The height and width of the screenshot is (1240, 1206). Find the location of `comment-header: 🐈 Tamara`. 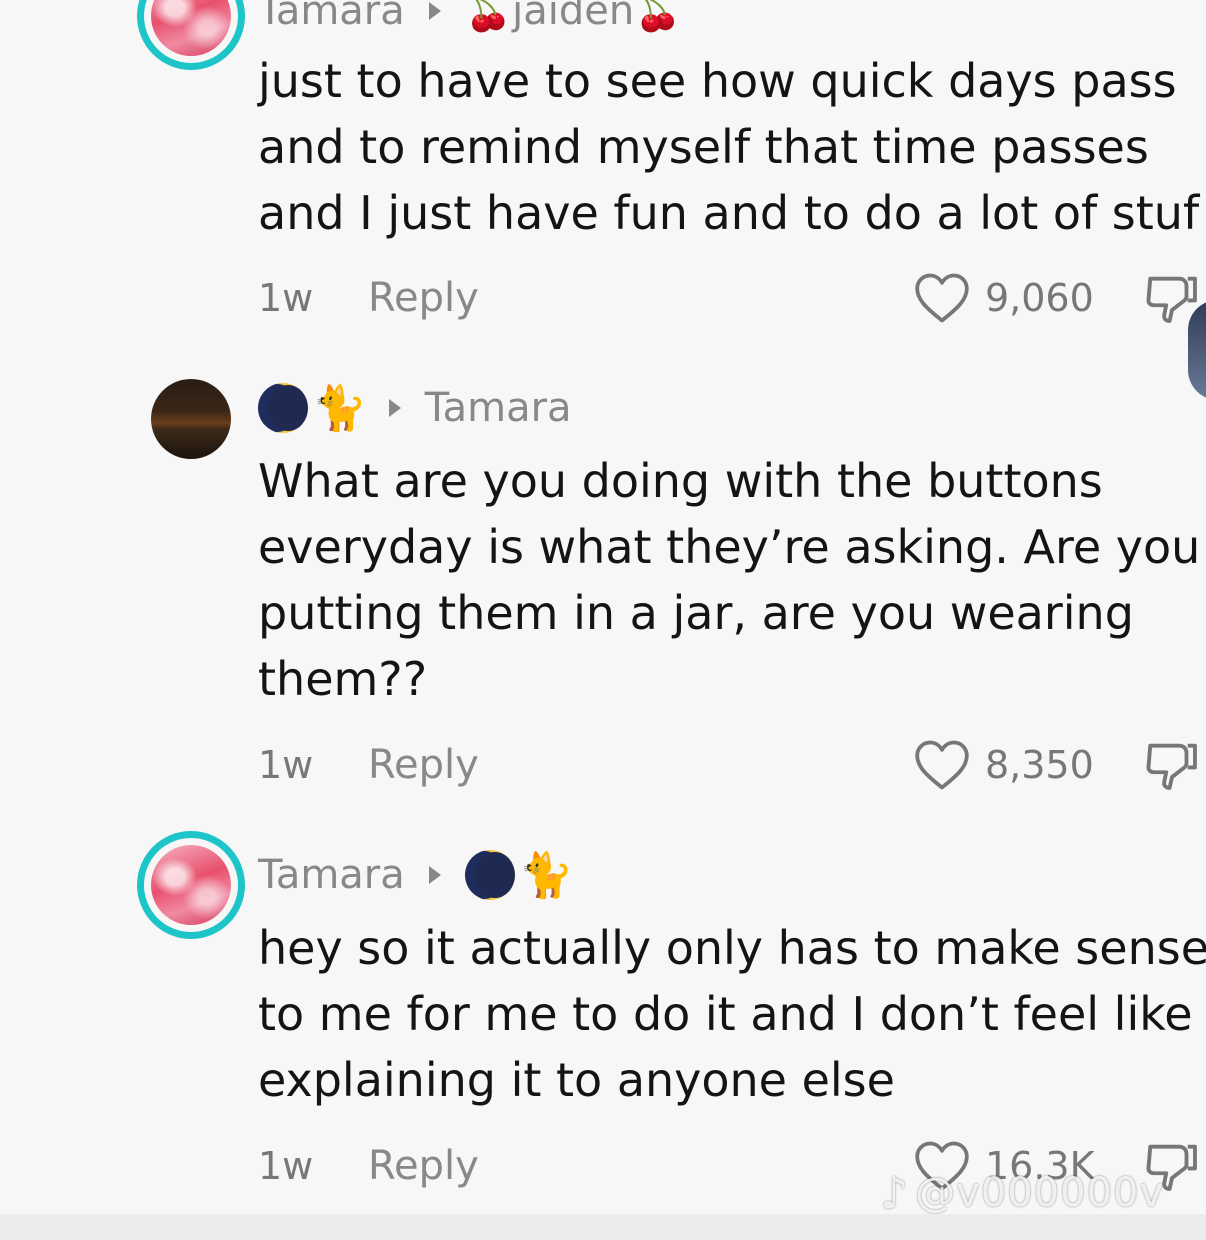

comment-header: 🐈 Tamara is located at coordinates (415, 408).